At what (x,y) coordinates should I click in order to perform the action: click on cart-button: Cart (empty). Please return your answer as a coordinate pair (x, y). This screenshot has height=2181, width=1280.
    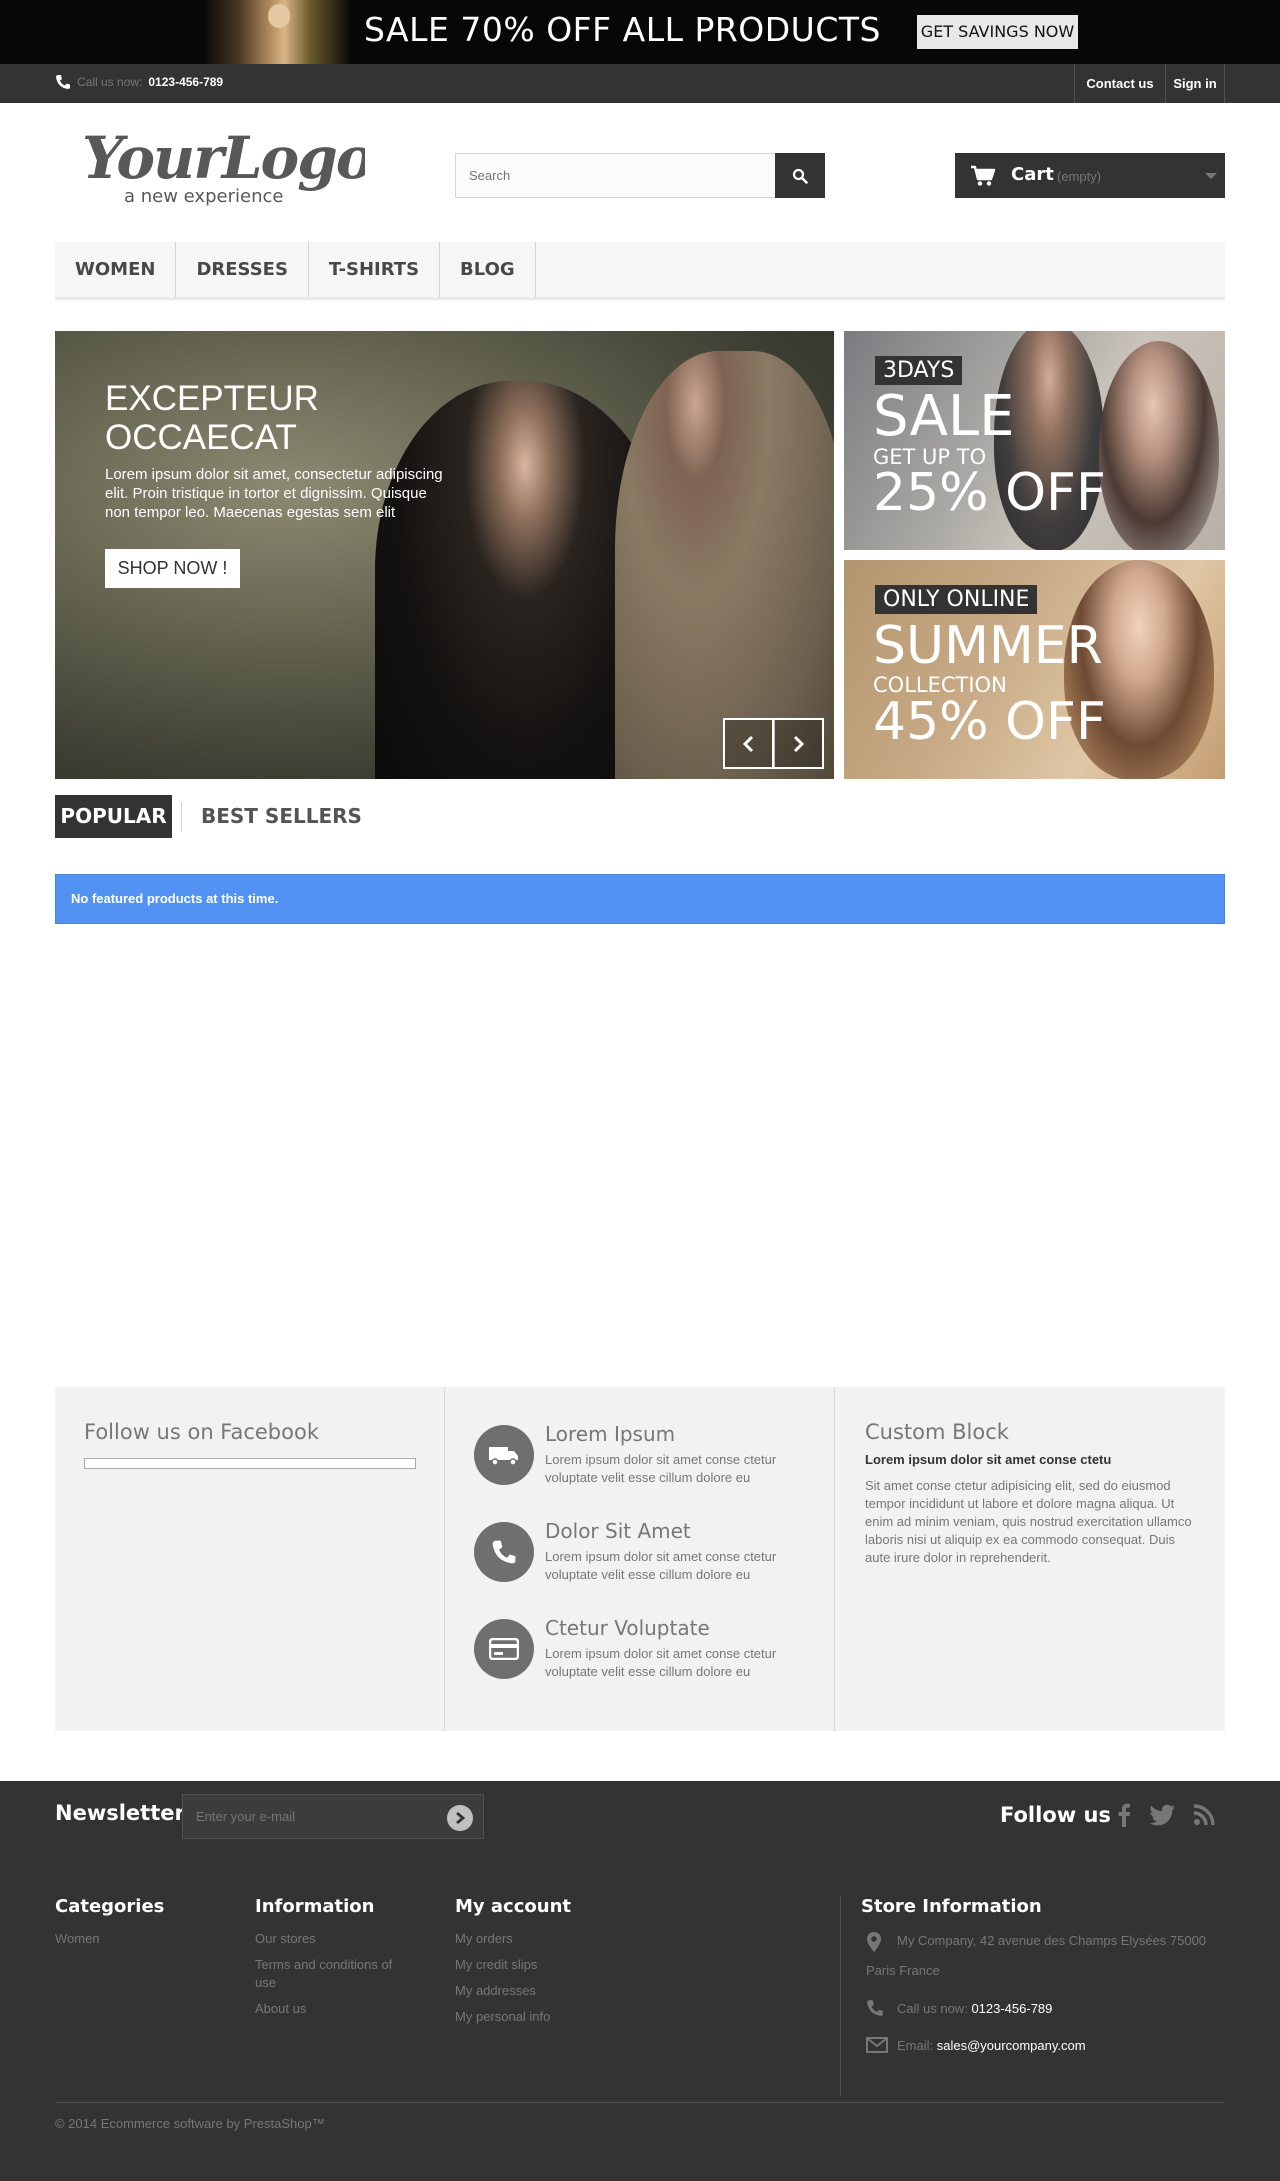
    Looking at the image, I should click on (1090, 175).